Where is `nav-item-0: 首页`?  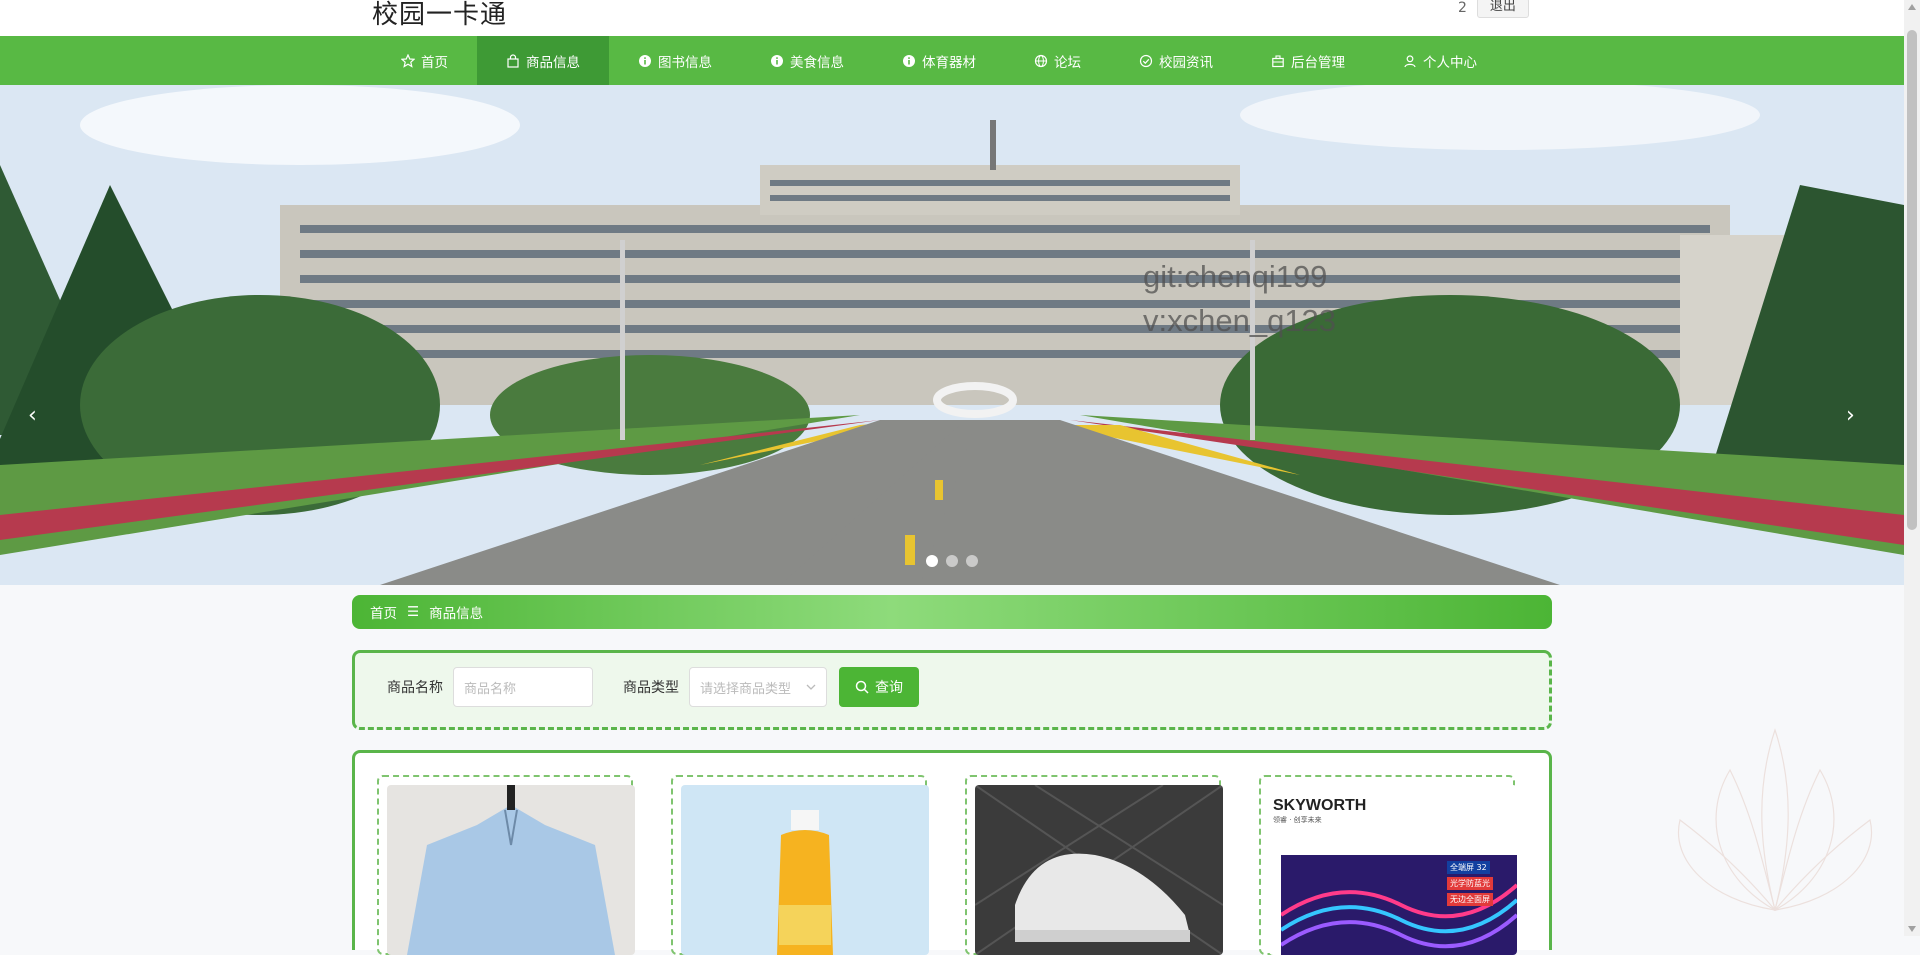
nav-item-0: 首页 is located at coordinates (424, 60).